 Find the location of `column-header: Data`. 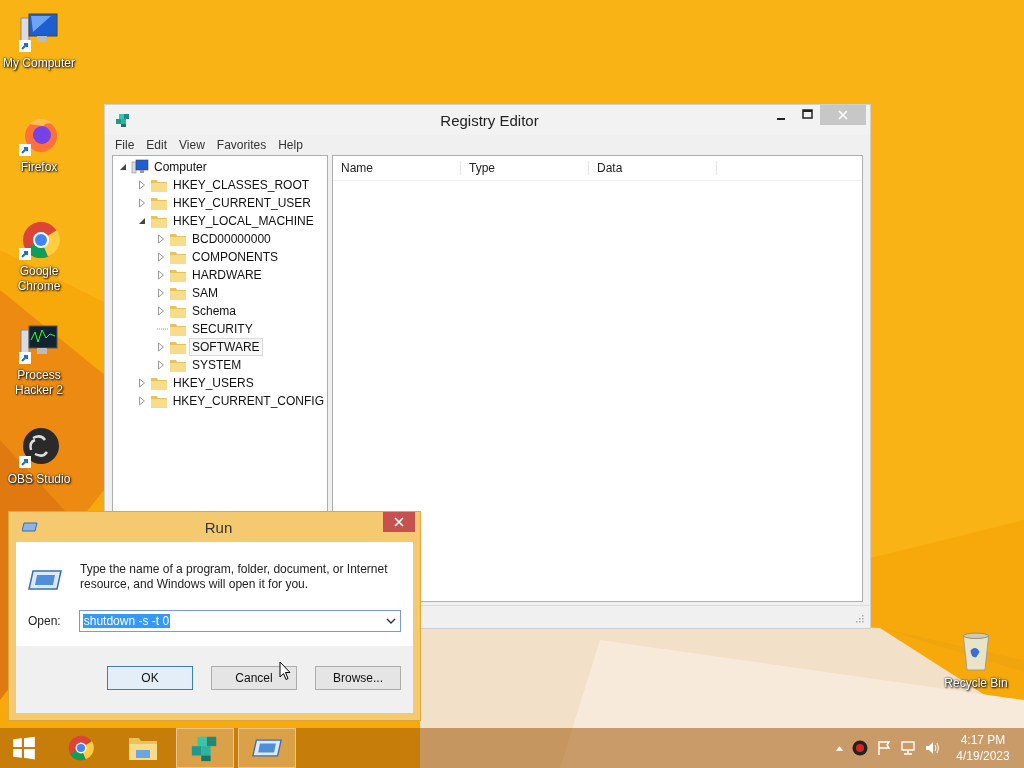

column-header: Data is located at coordinates (653, 168).